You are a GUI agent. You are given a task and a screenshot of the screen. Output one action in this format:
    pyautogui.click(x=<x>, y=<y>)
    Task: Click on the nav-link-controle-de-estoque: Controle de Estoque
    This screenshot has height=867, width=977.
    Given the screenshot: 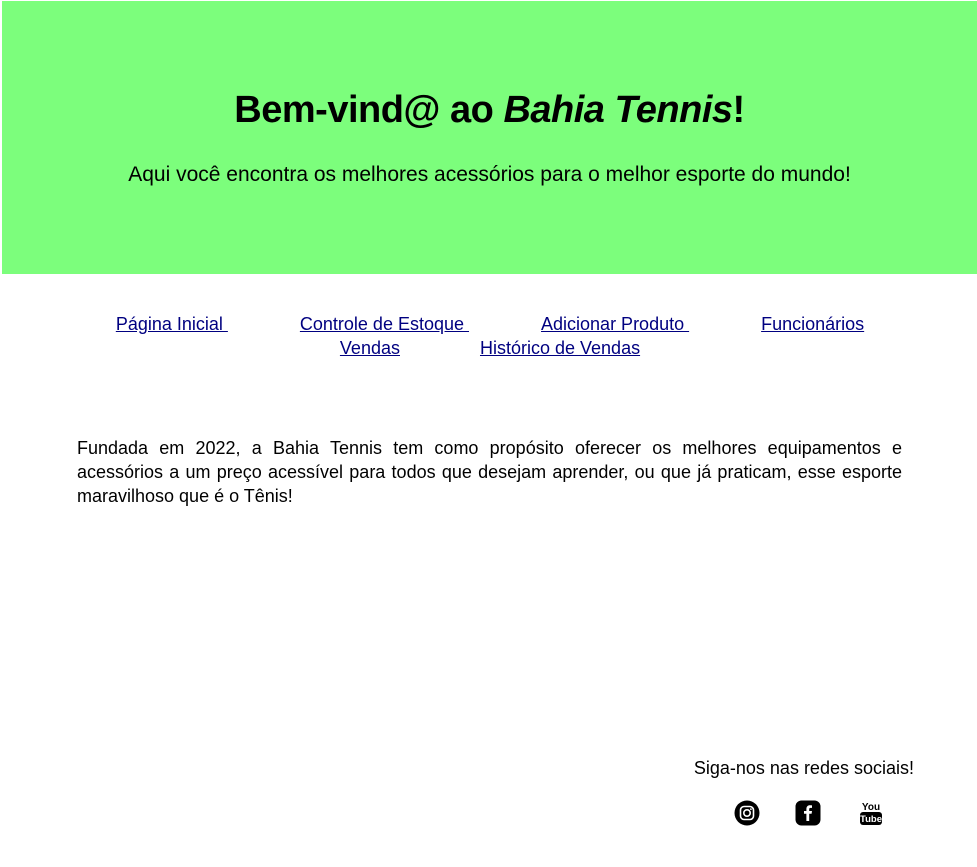 What is the action you would take?
    pyautogui.click(x=384, y=324)
    